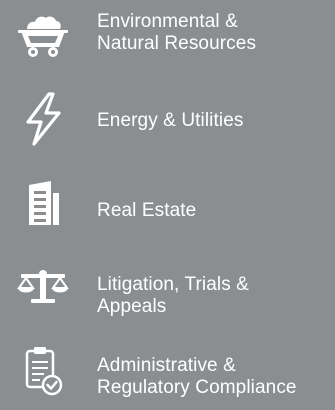 The width and height of the screenshot is (335, 410). I want to click on mine-cart-icon, so click(43, 35).